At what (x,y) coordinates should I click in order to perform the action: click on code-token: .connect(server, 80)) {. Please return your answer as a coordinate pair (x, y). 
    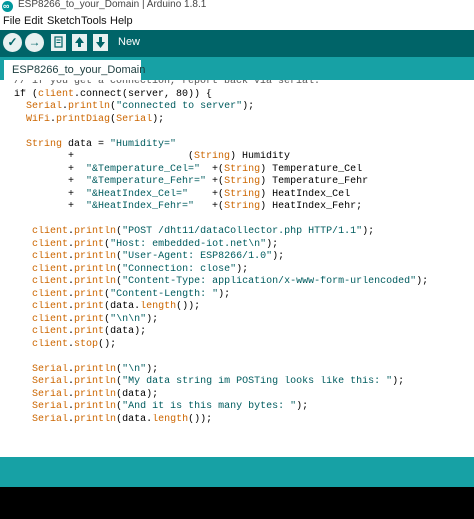
    Looking at the image, I should click on (143, 94).